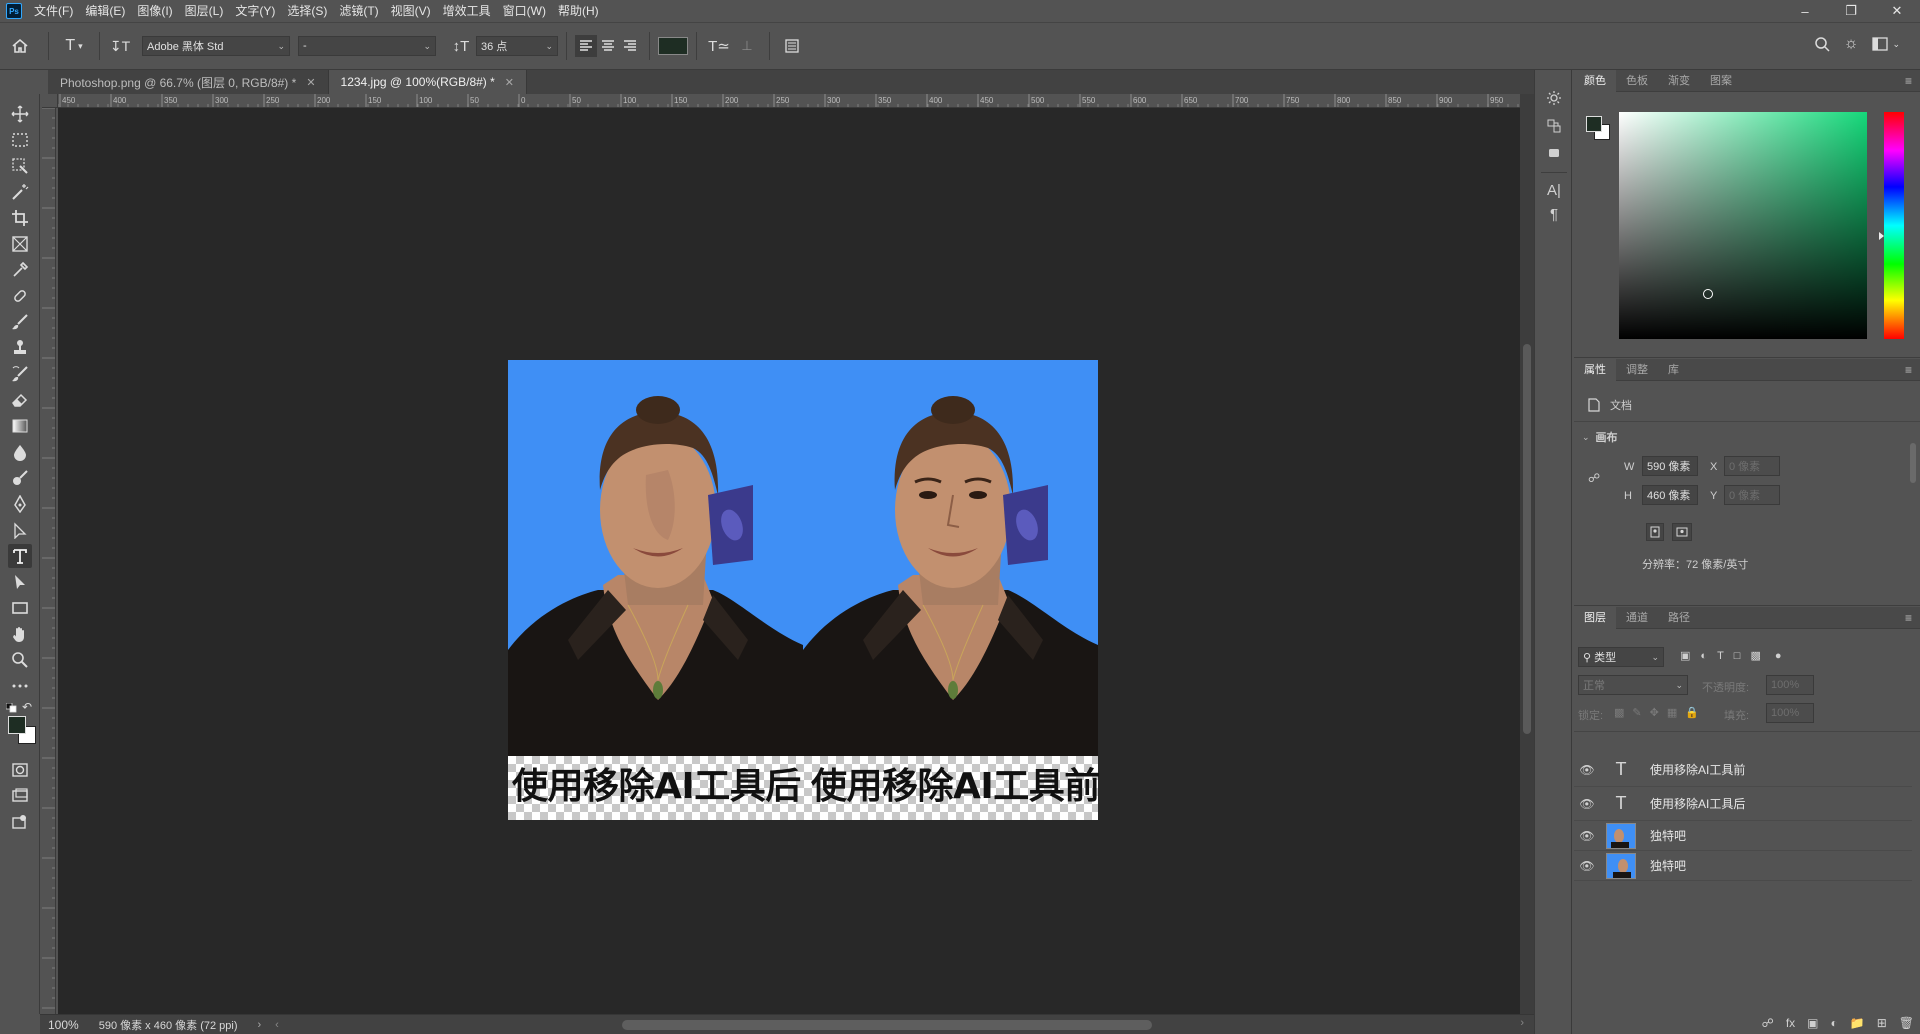  What do you see at coordinates (1790, 685) in the screenshot?
I see `opacity-input: 100%` at bounding box center [1790, 685].